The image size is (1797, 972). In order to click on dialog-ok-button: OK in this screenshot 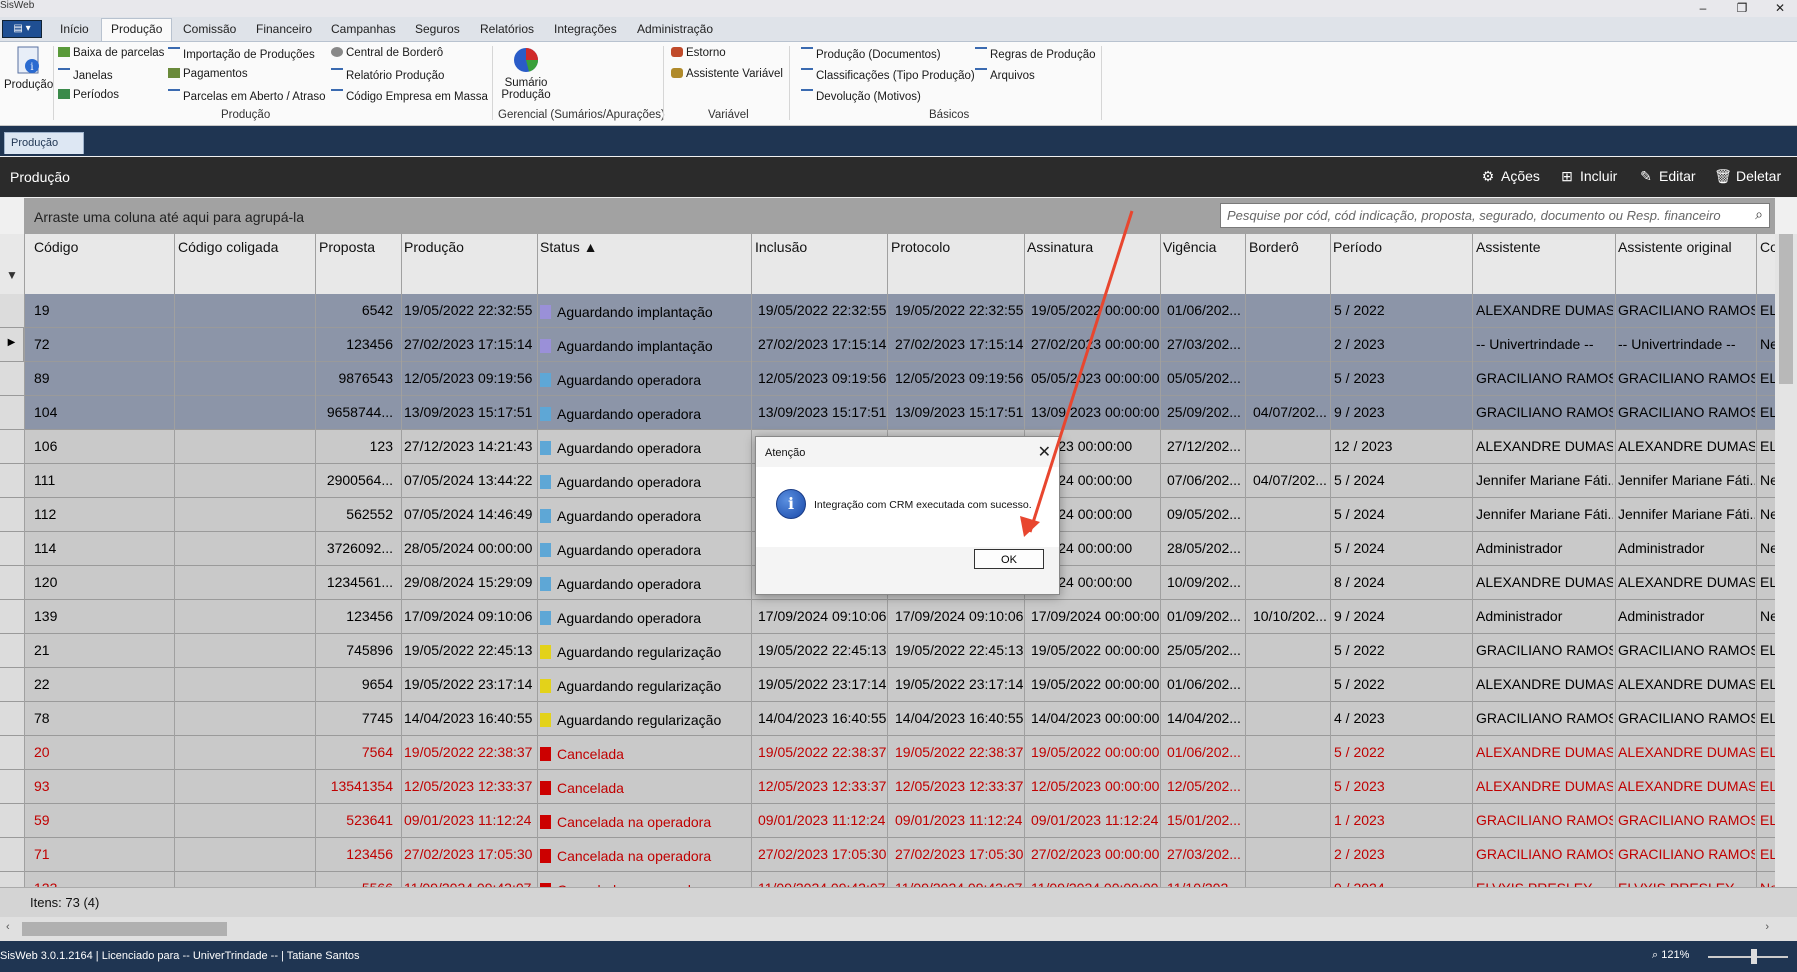, I will do `click(1009, 559)`.